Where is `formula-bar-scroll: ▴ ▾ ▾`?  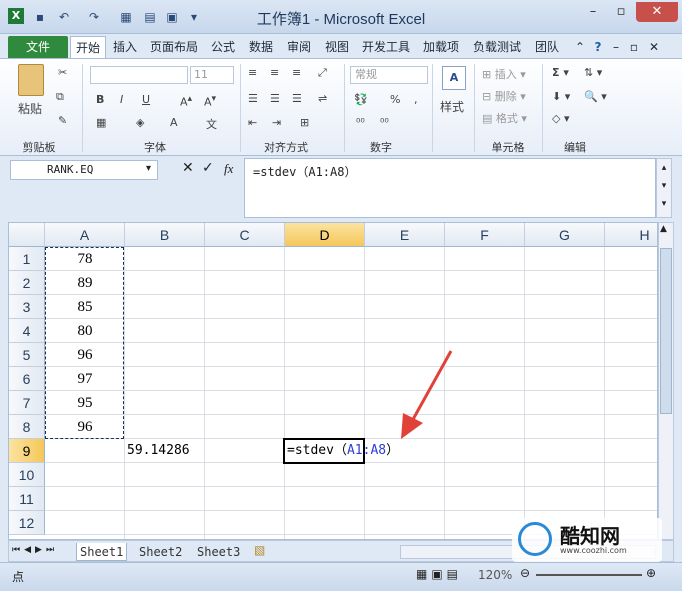 formula-bar-scroll: ▴ ▾ ▾ is located at coordinates (664, 188).